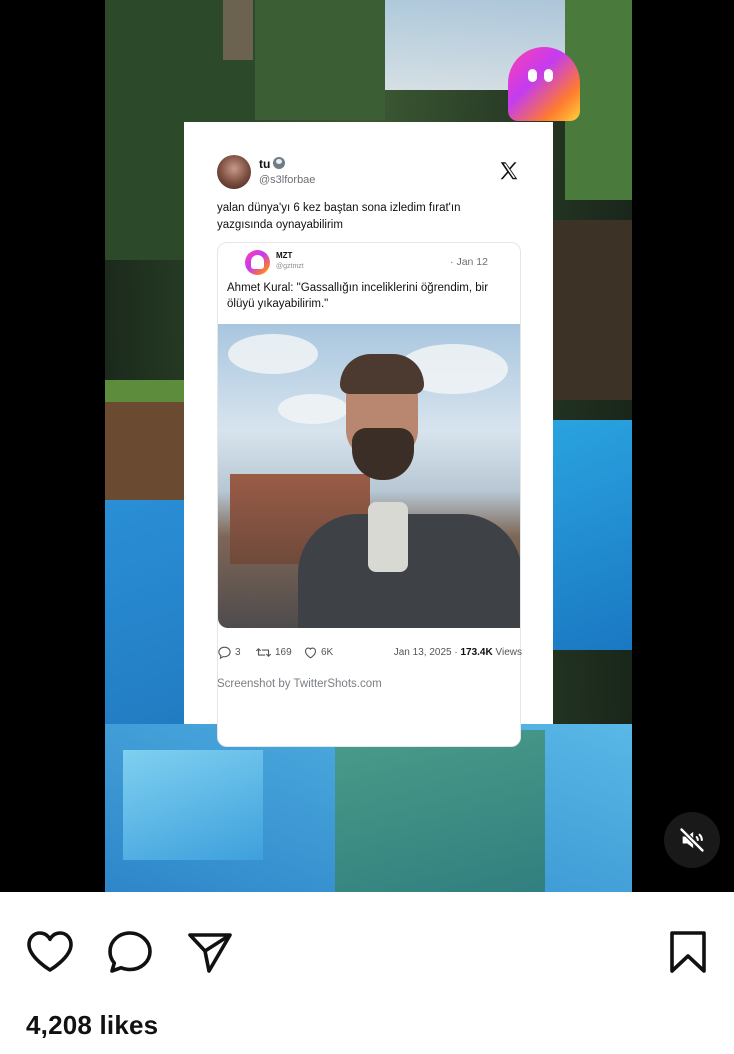  What do you see at coordinates (507, 652) in the screenshot?
I see `views-label: Views` at bounding box center [507, 652].